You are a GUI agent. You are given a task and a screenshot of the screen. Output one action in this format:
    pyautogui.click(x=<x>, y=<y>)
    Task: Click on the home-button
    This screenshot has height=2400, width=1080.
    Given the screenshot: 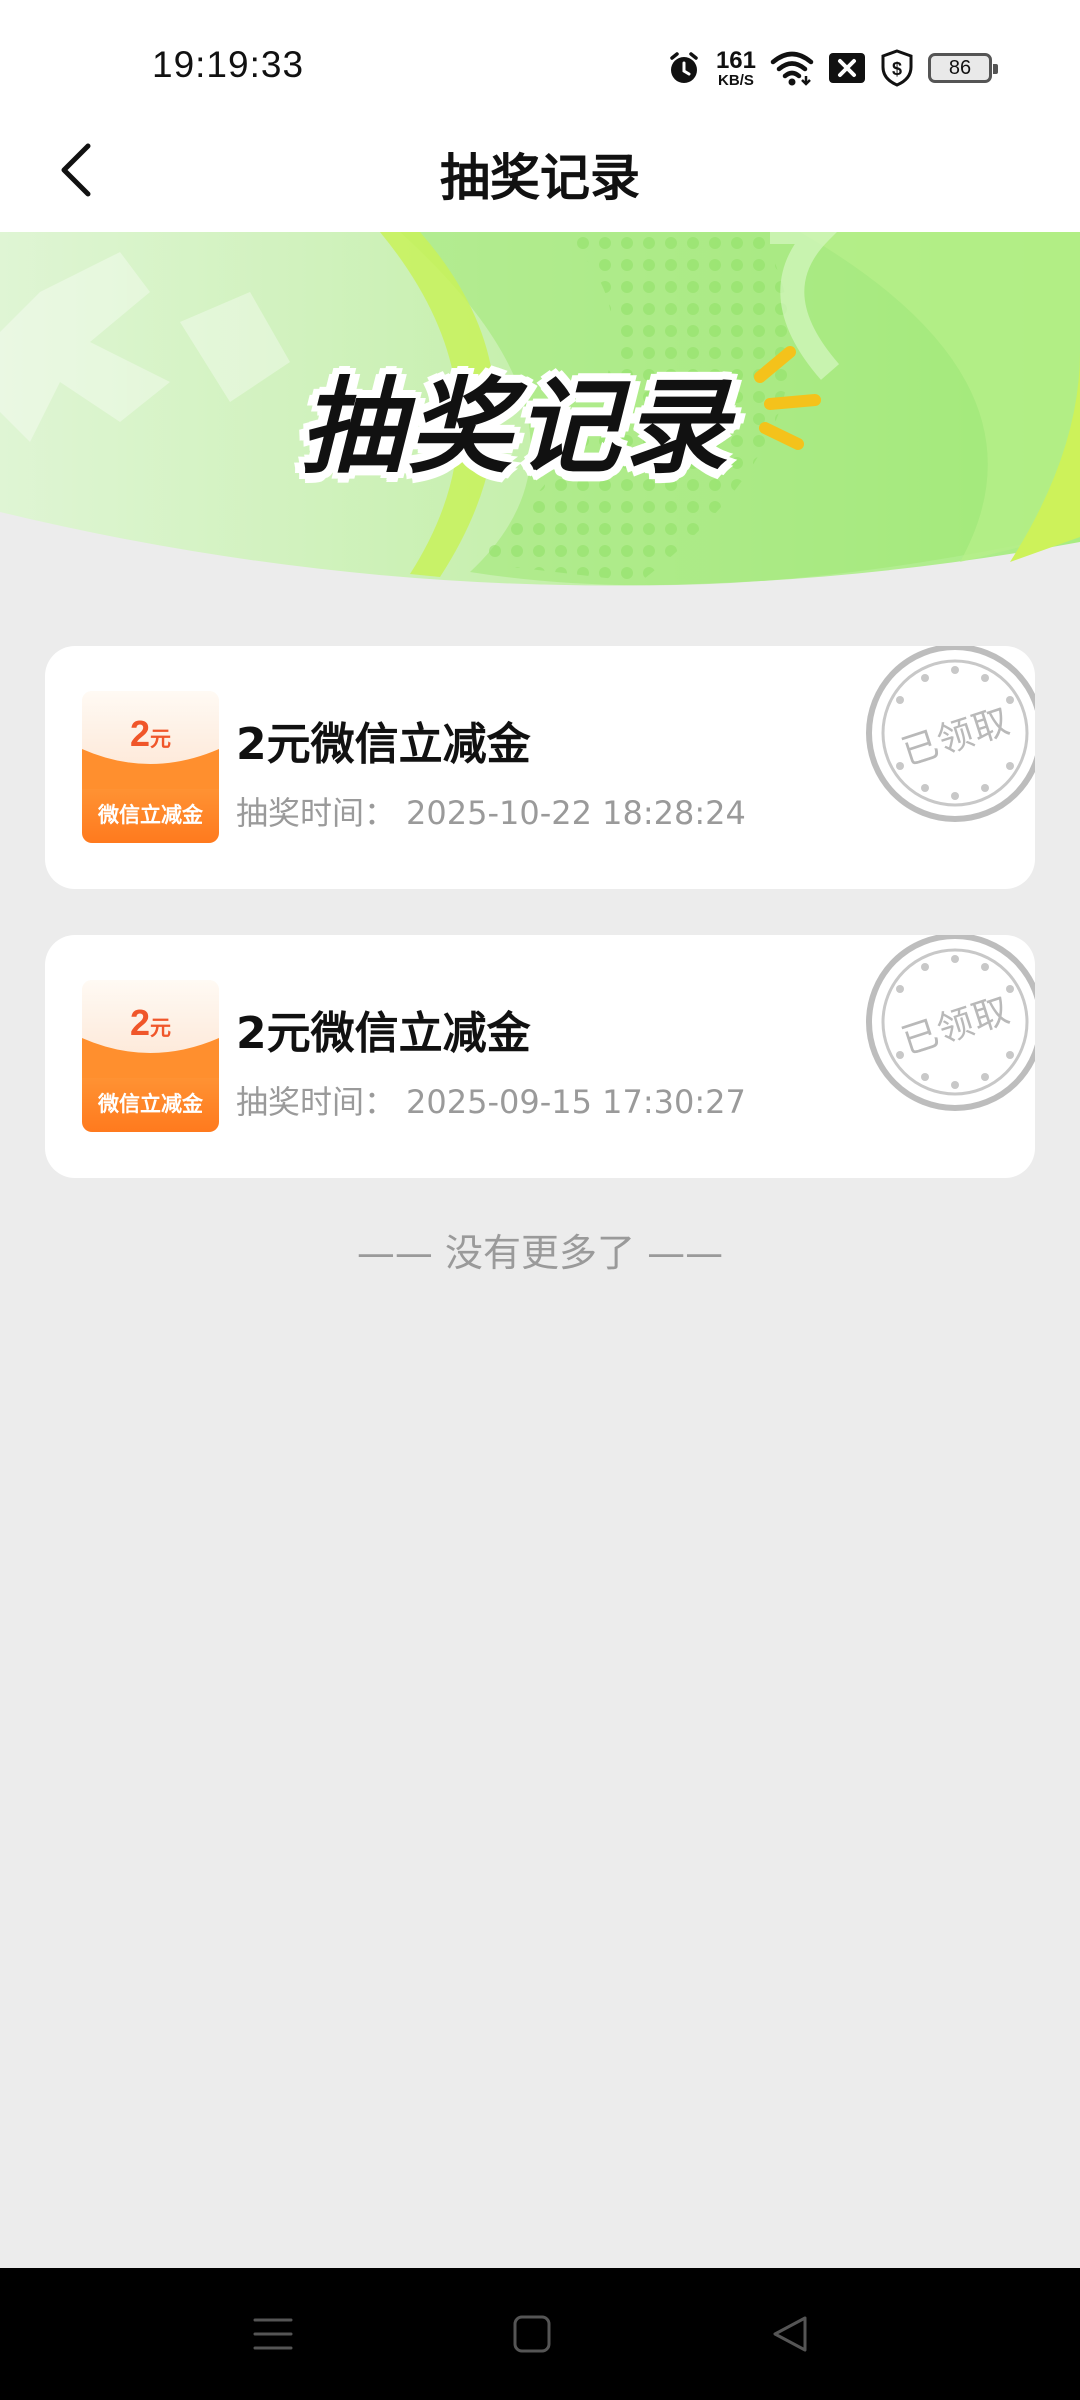 What is the action you would take?
    pyautogui.click(x=532, y=2334)
    